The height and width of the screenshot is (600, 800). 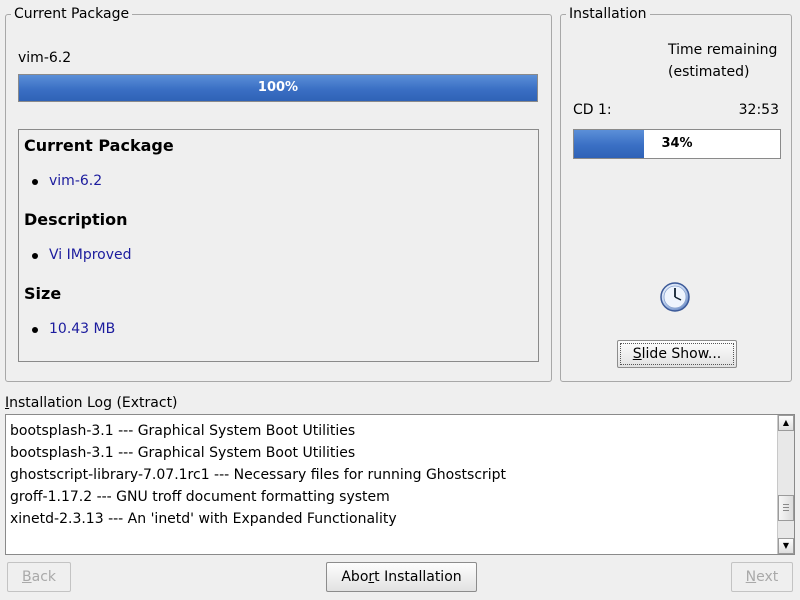 I want to click on installation-log-label-text: nstallation Log (Extract), so click(x=93, y=403).